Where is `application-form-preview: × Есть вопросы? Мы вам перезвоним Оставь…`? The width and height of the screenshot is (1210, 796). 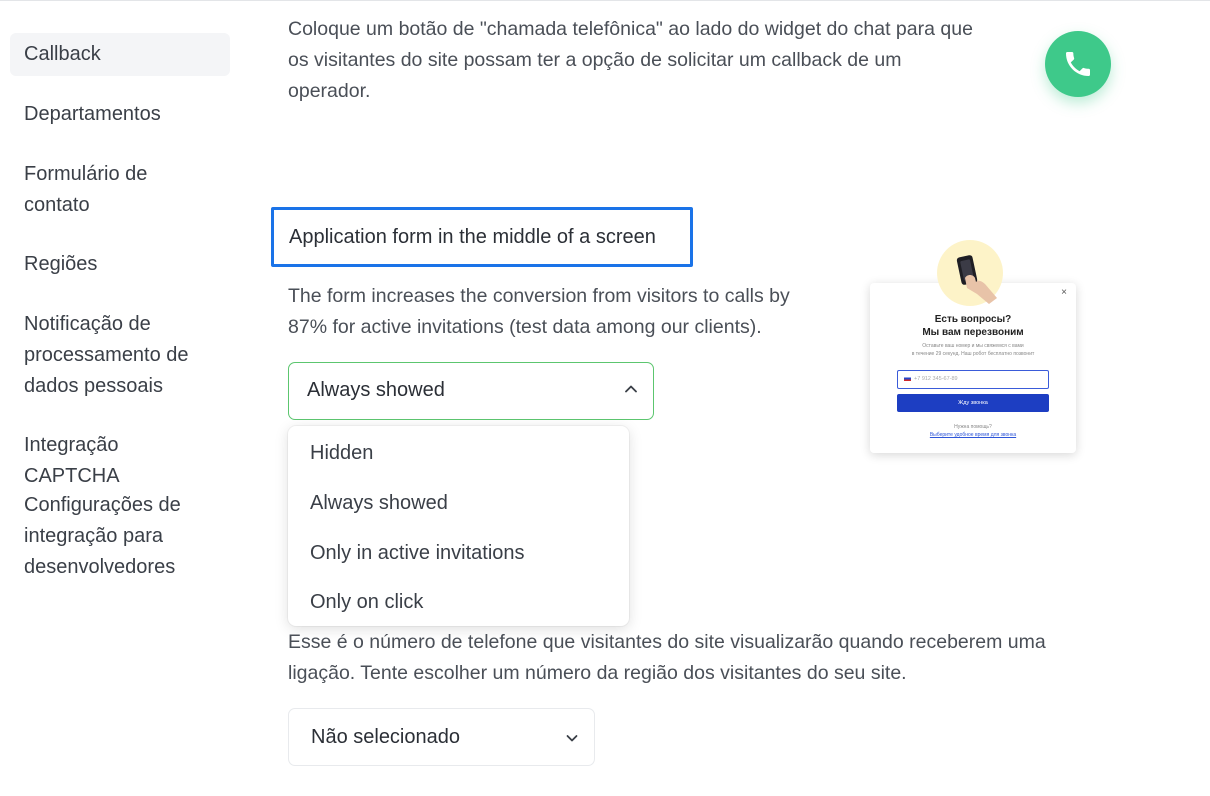
application-form-preview: × Есть вопросы? Мы вам перезвоним Оставь… is located at coordinates (973, 368).